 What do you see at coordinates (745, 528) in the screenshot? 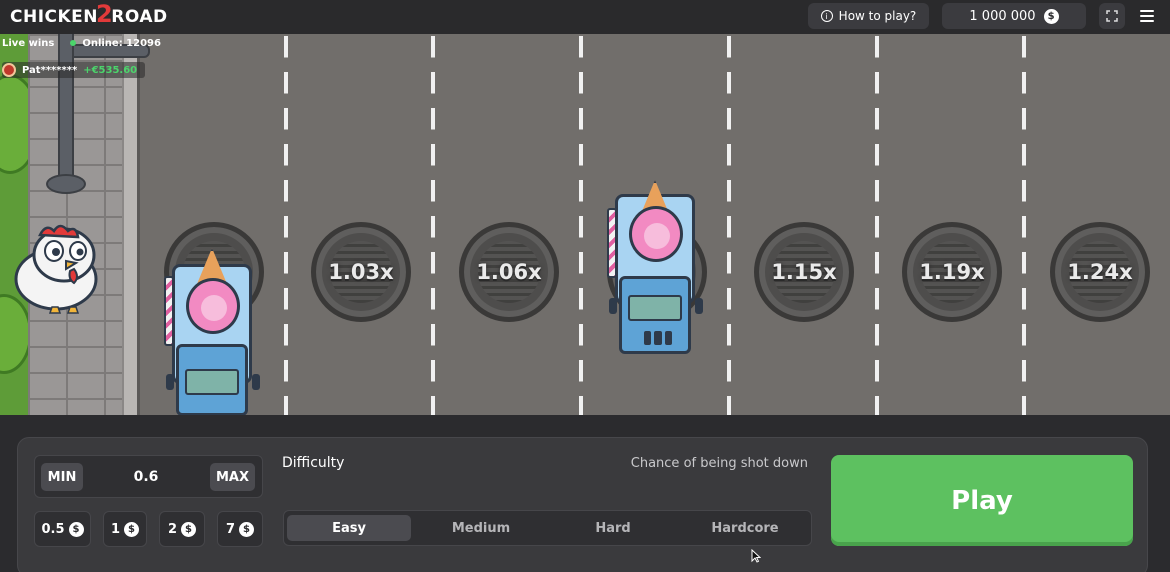
I see `tab-hardcore: Hardcore` at bounding box center [745, 528].